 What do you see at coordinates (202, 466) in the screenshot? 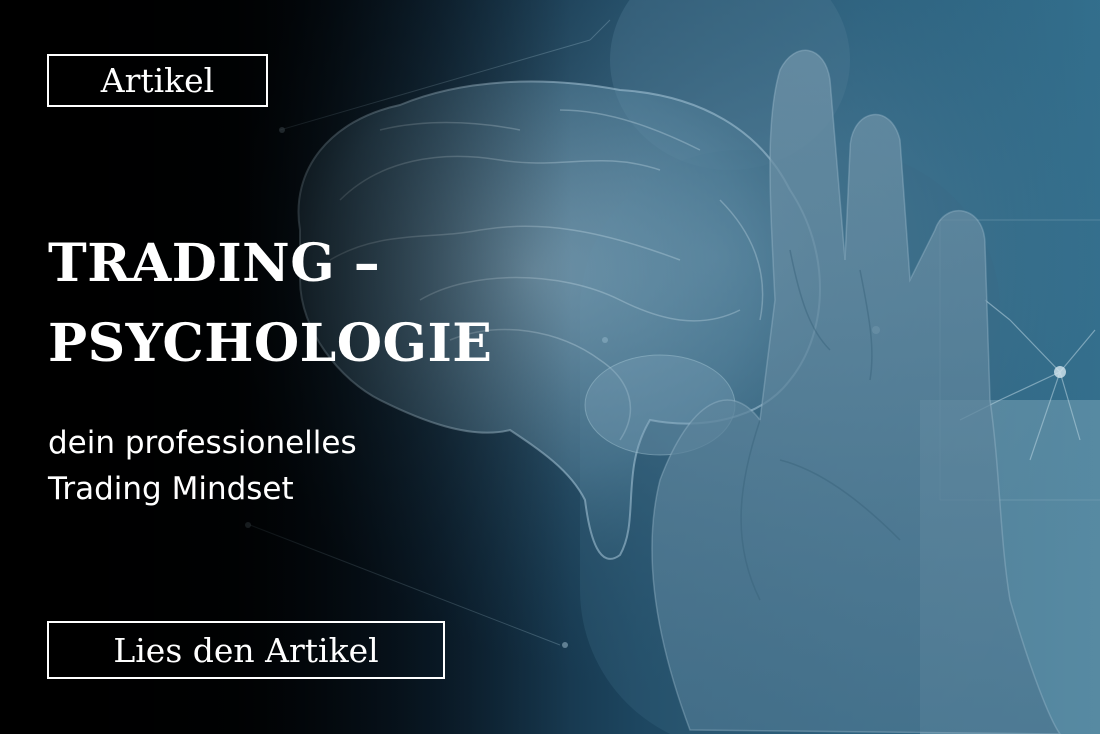
I see `banner-subtitle: dein professionelles Trading Mindset` at bounding box center [202, 466].